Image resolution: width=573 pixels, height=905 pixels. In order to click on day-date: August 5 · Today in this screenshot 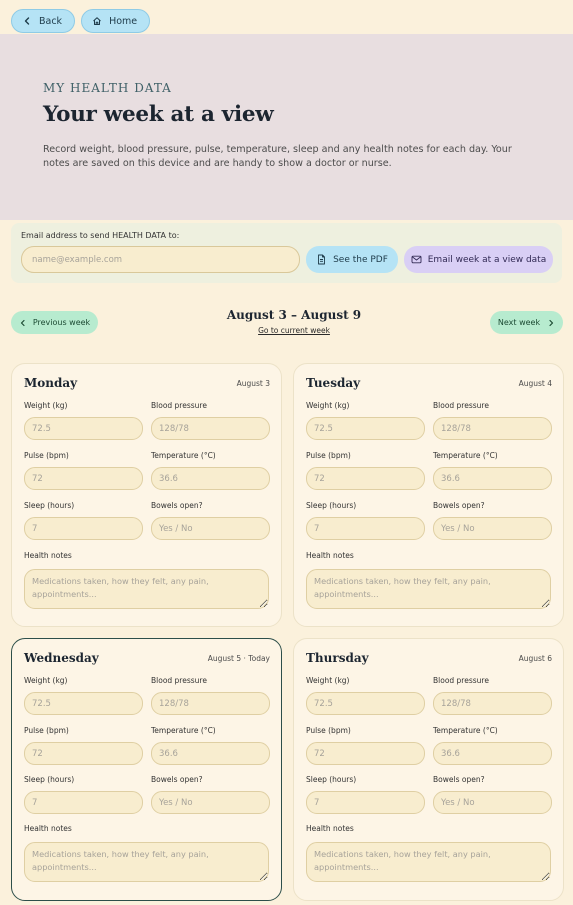, I will do `click(238, 658)`.